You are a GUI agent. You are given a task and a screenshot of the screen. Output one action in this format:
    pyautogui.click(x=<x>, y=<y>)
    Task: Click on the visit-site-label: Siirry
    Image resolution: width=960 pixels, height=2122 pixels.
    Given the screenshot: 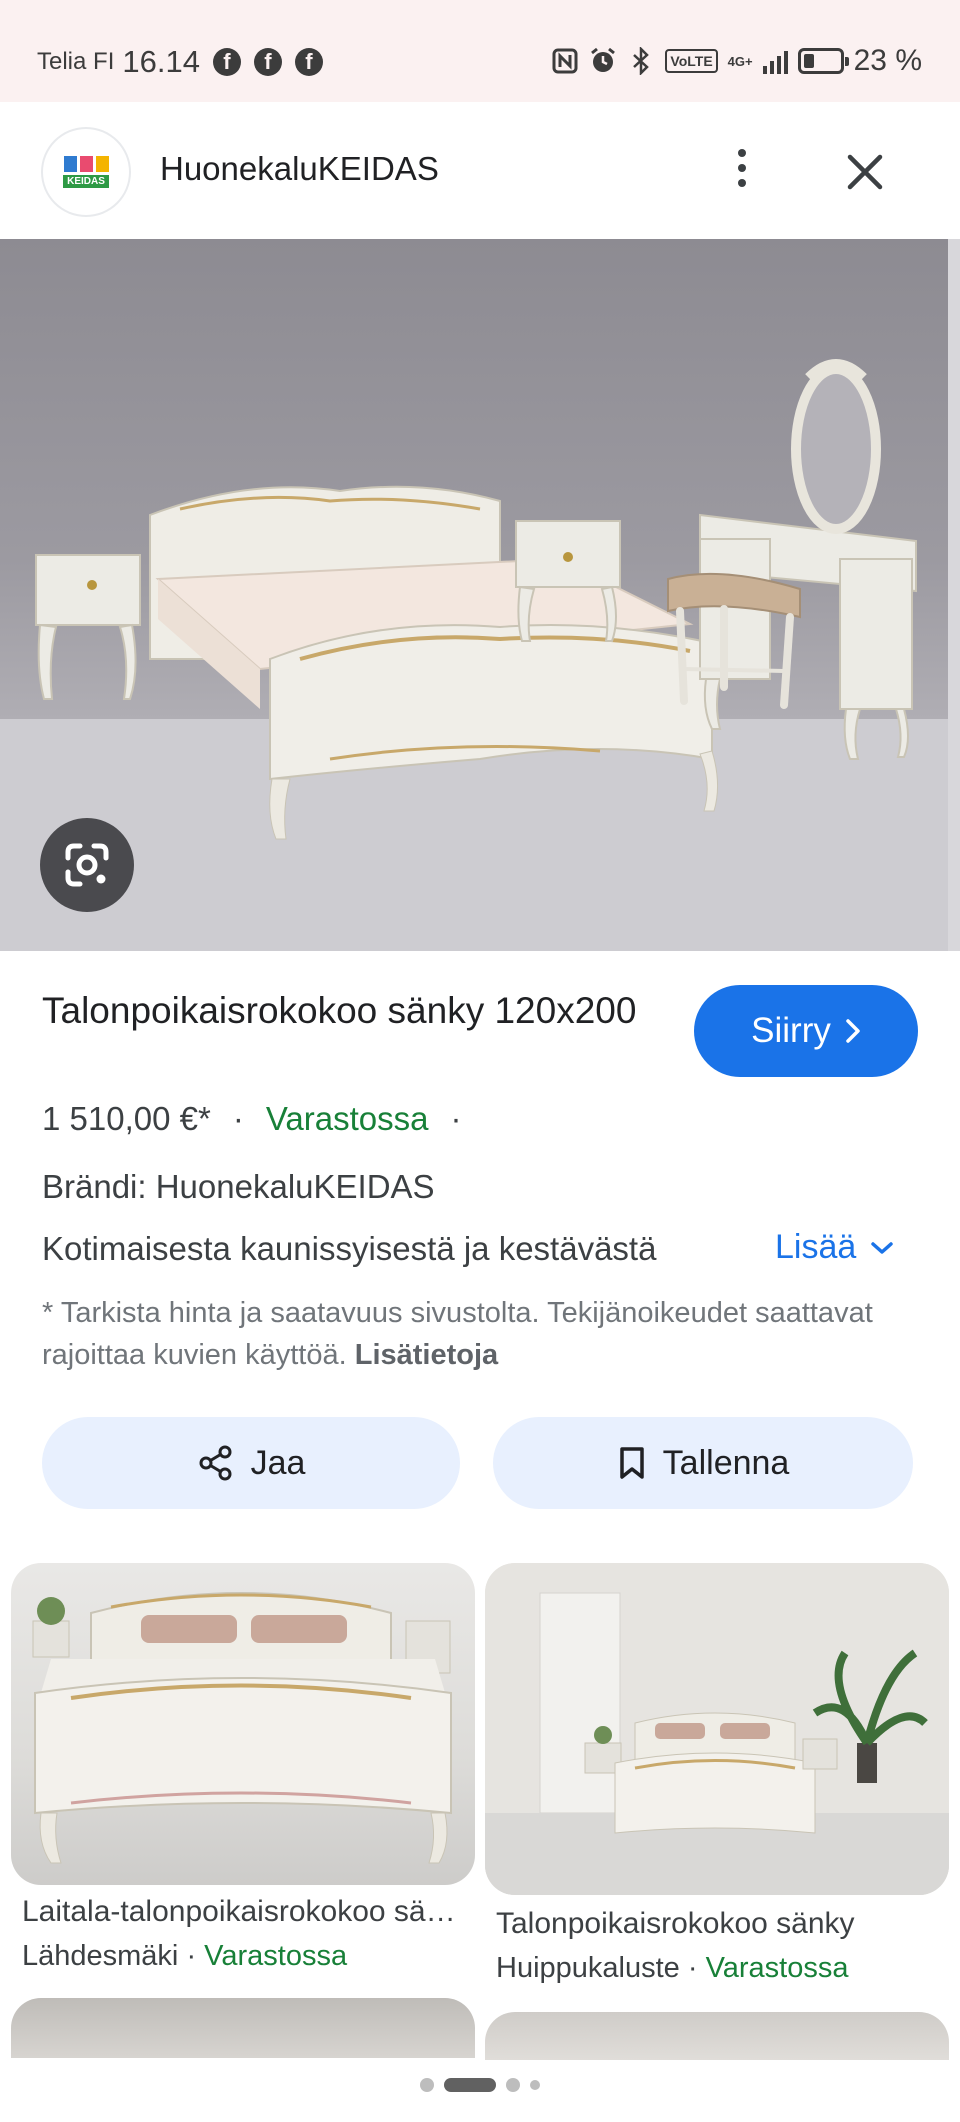 What is the action you would take?
    pyautogui.click(x=791, y=1030)
    